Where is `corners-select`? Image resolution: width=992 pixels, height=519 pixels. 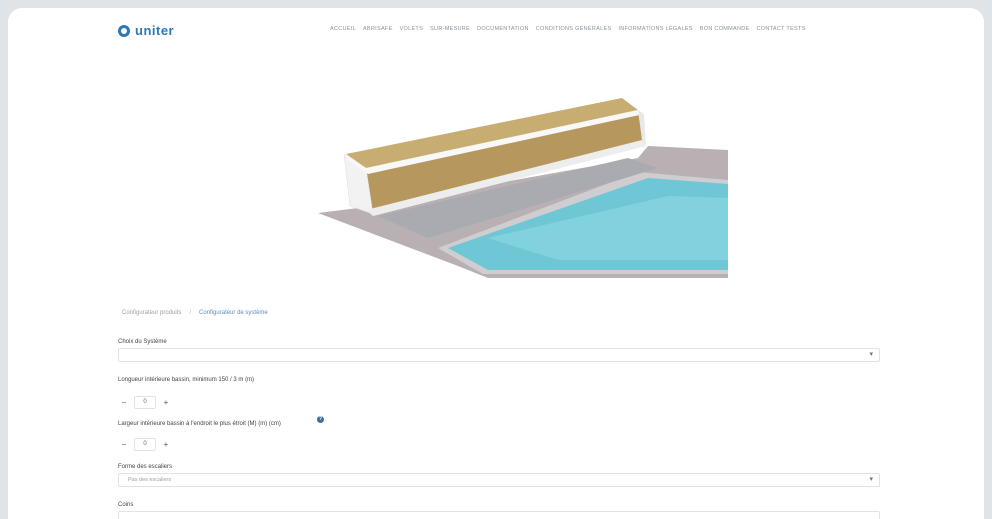 corners-select is located at coordinates (499, 515).